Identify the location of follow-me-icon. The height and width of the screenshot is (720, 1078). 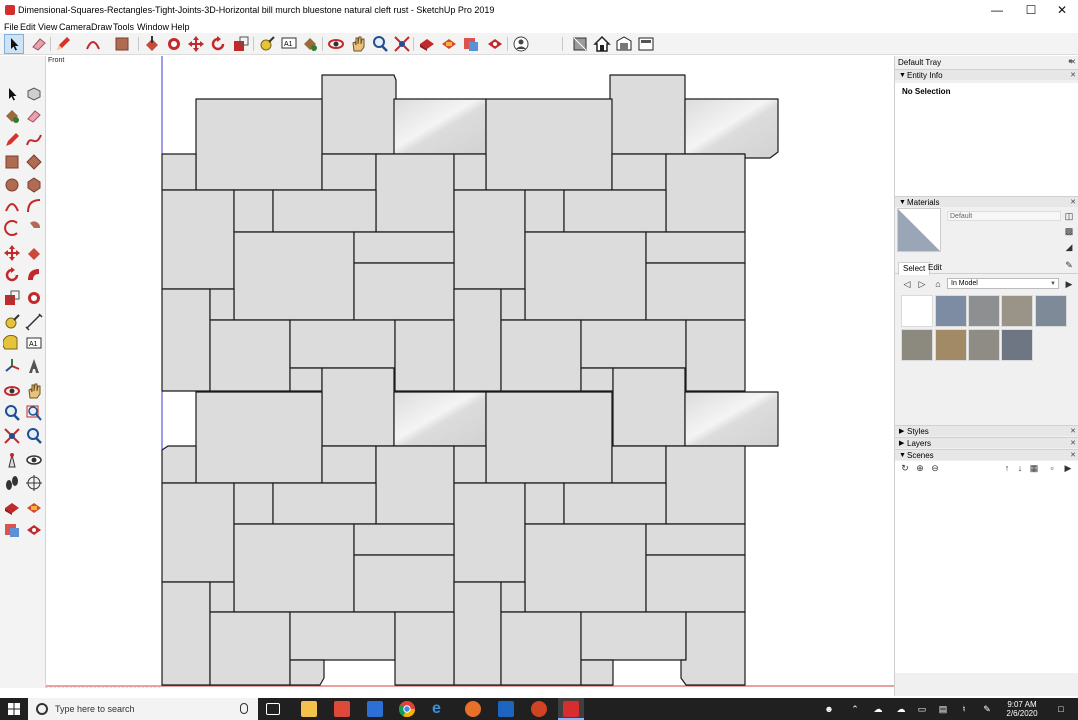
(34, 275).